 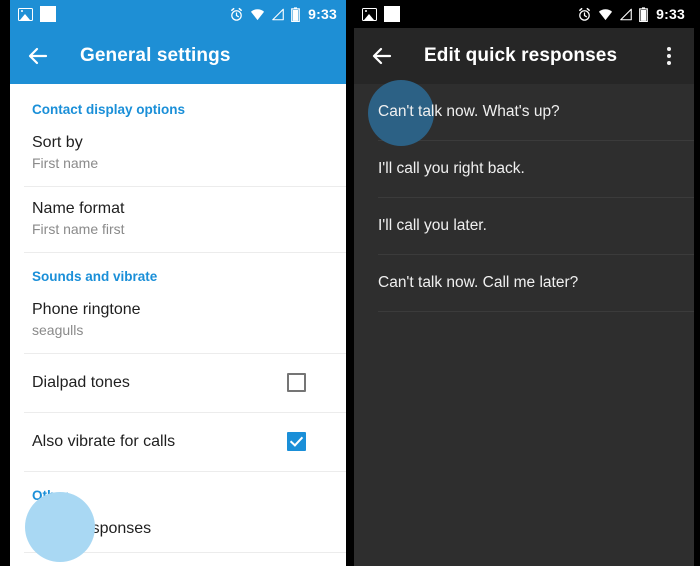 What do you see at coordinates (478, 282) in the screenshot?
I see `quick-response-text: Can't talk now. Call me later?` at bounding box center [478, 282].